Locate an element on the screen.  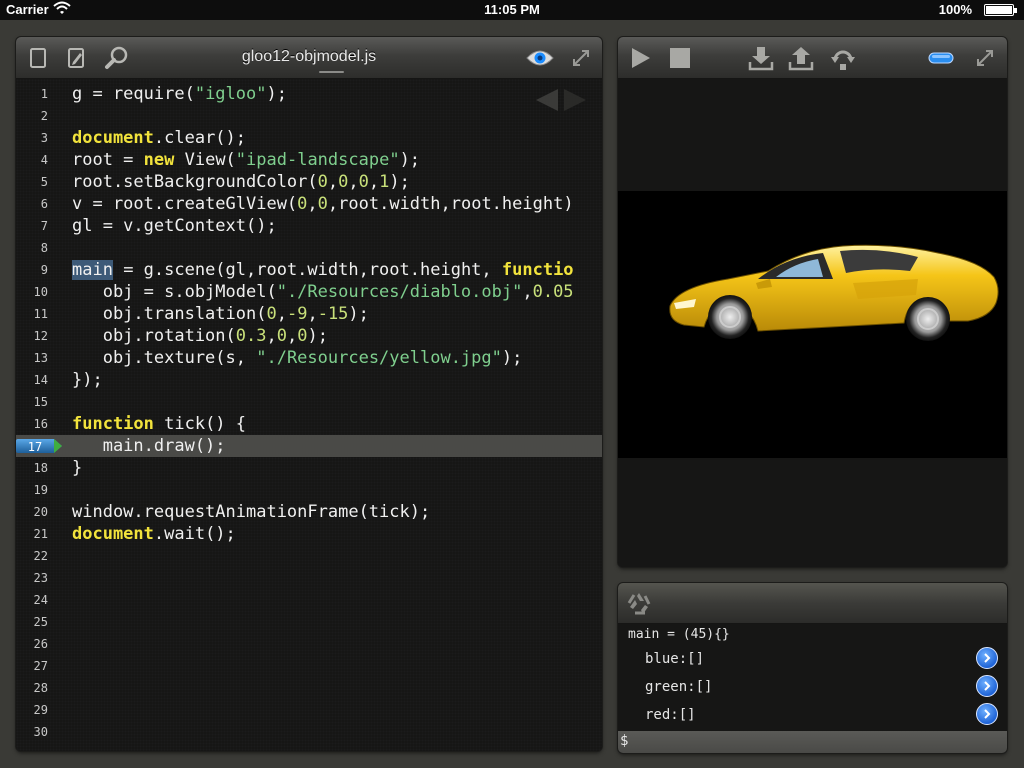
code-line: 20 window.requestAnimationFrame(tick); is located at coordinates (232, 512).